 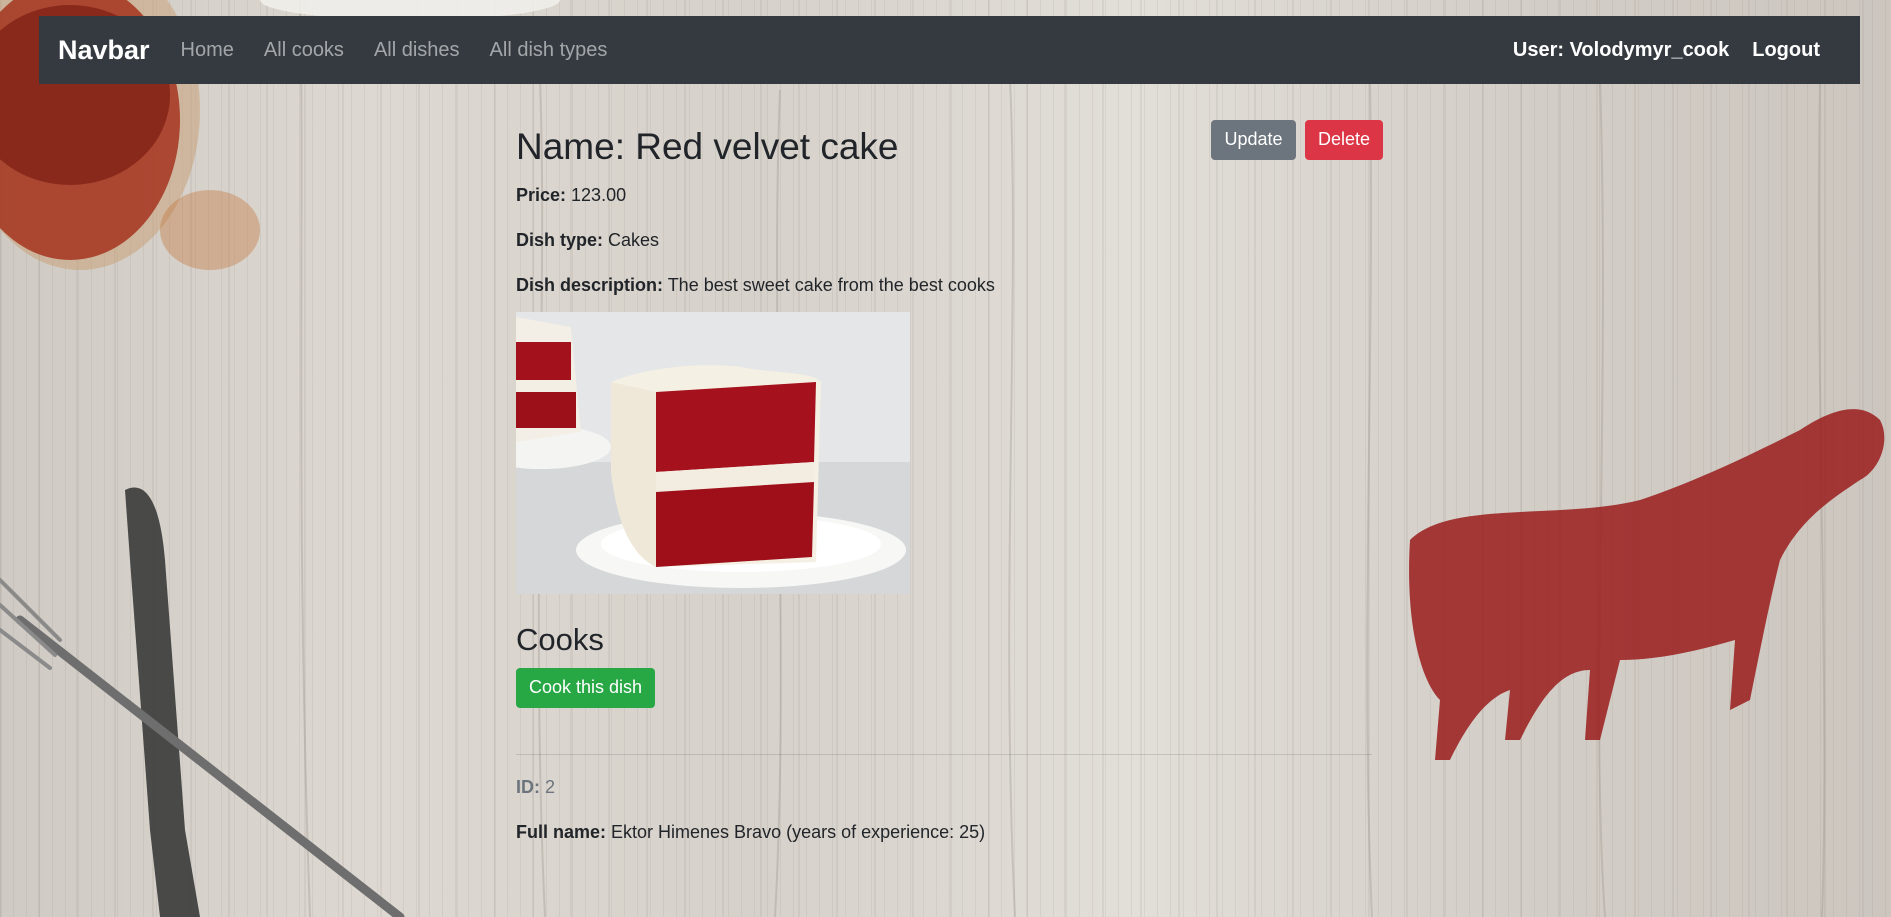 What do you see at coordinates (949, 241) in the screenshot?
I see `dish-type-field: Dish type: Cakes` at bounding box center [949, 241].